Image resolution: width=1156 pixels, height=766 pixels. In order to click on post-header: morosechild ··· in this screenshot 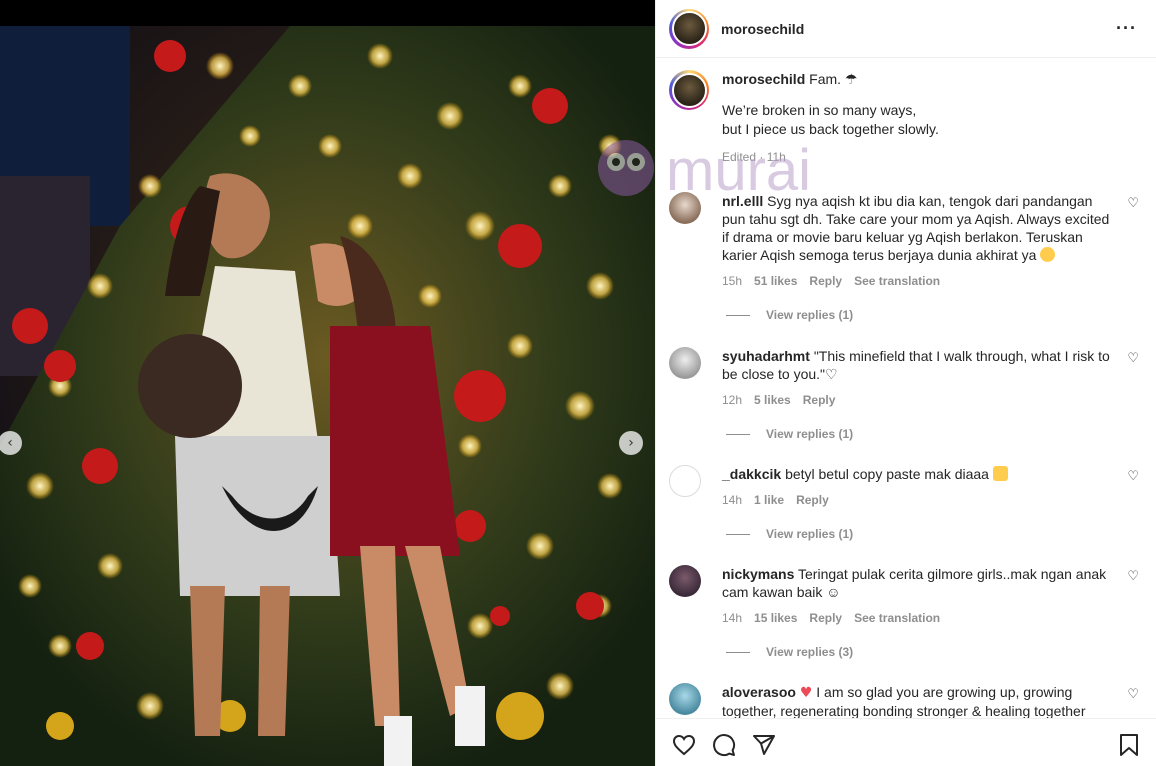, I will do `click(906, 29)`.